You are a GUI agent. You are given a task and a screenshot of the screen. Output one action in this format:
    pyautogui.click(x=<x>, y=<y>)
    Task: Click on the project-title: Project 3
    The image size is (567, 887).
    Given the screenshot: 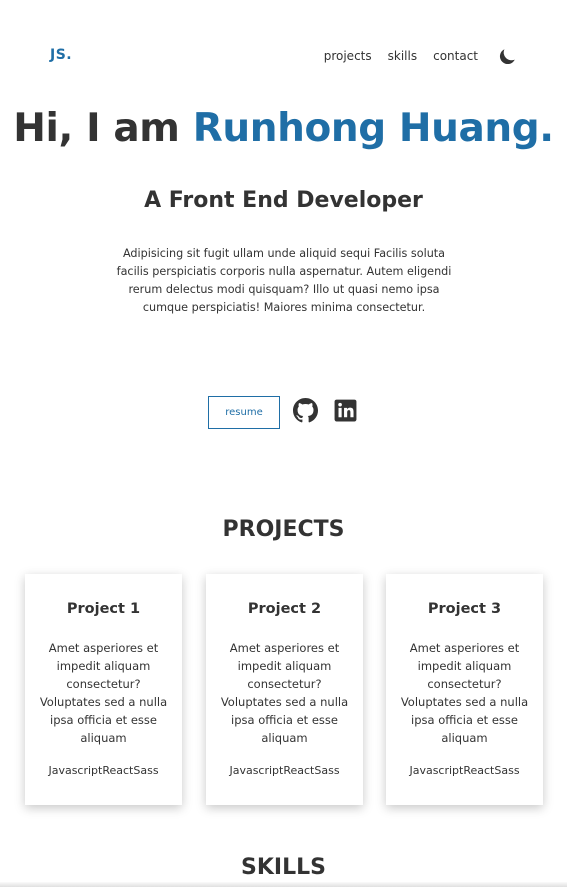 What is the action you would take?
    pyautogui.click(x=464, y=609)
    